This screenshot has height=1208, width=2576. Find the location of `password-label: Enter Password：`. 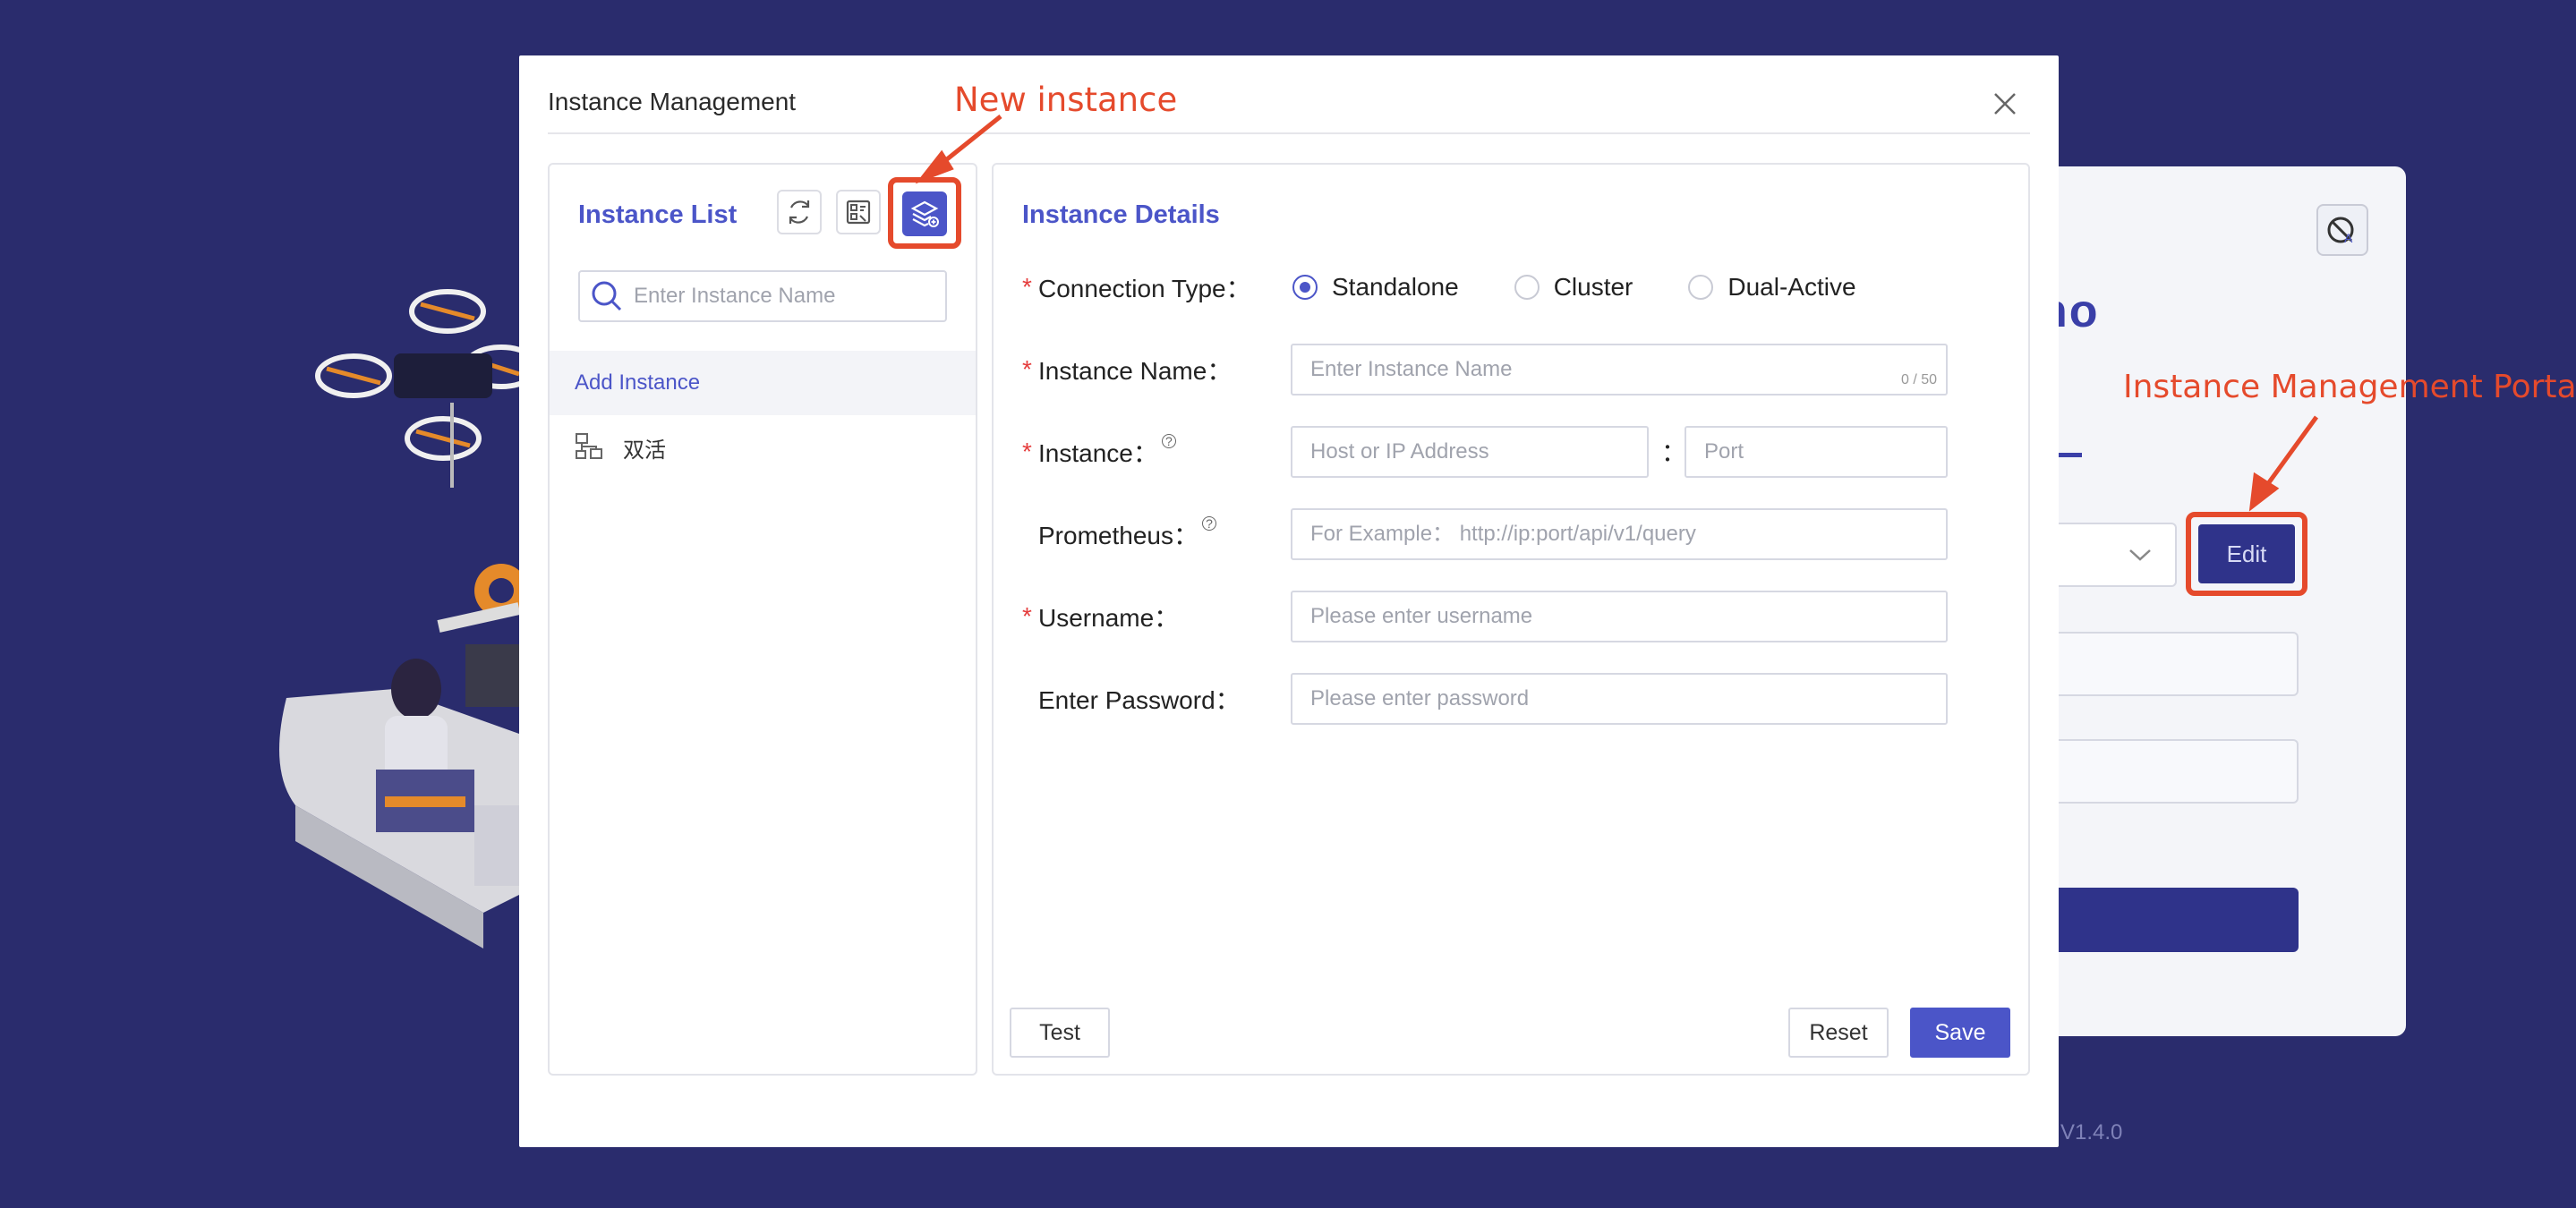

password-label: Enter Password： is located at coordinates (1139, 700).